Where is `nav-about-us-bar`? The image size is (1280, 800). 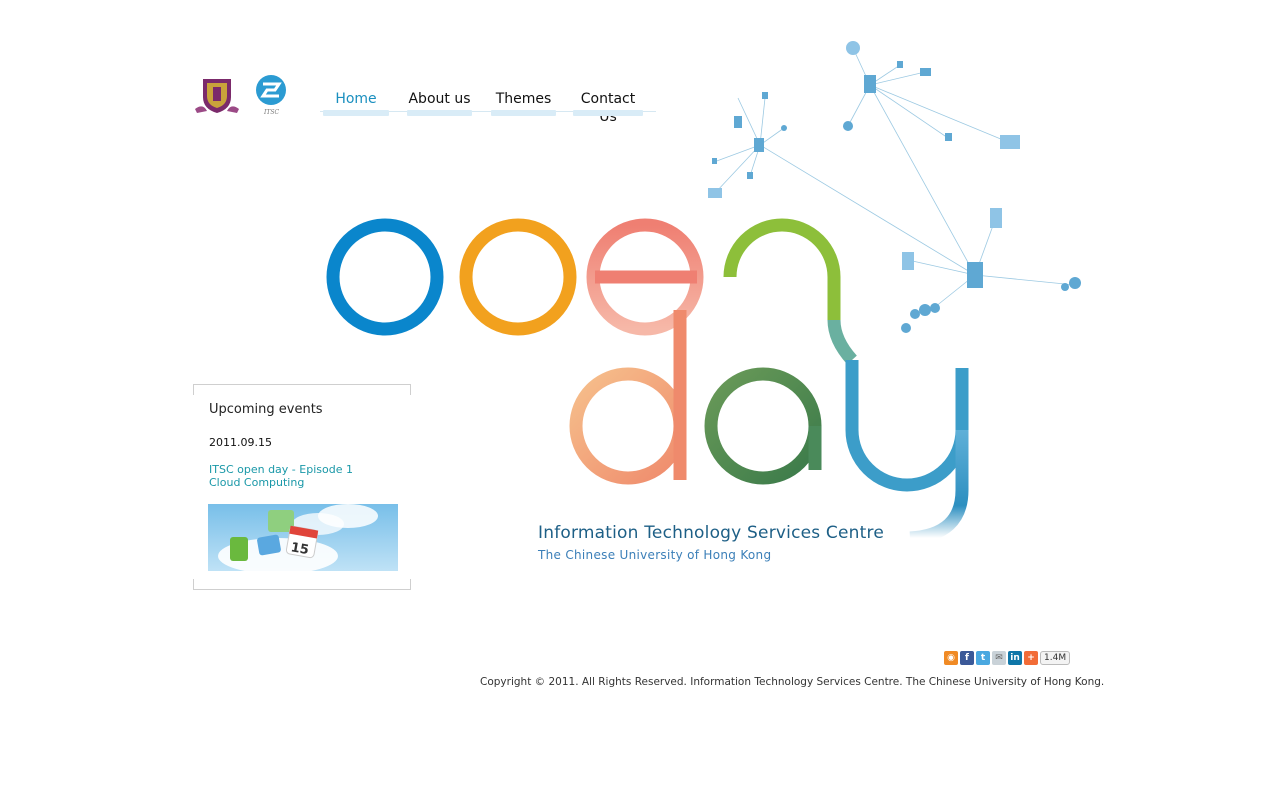 nav-about-us-bar is located at coordinates (439, 113).